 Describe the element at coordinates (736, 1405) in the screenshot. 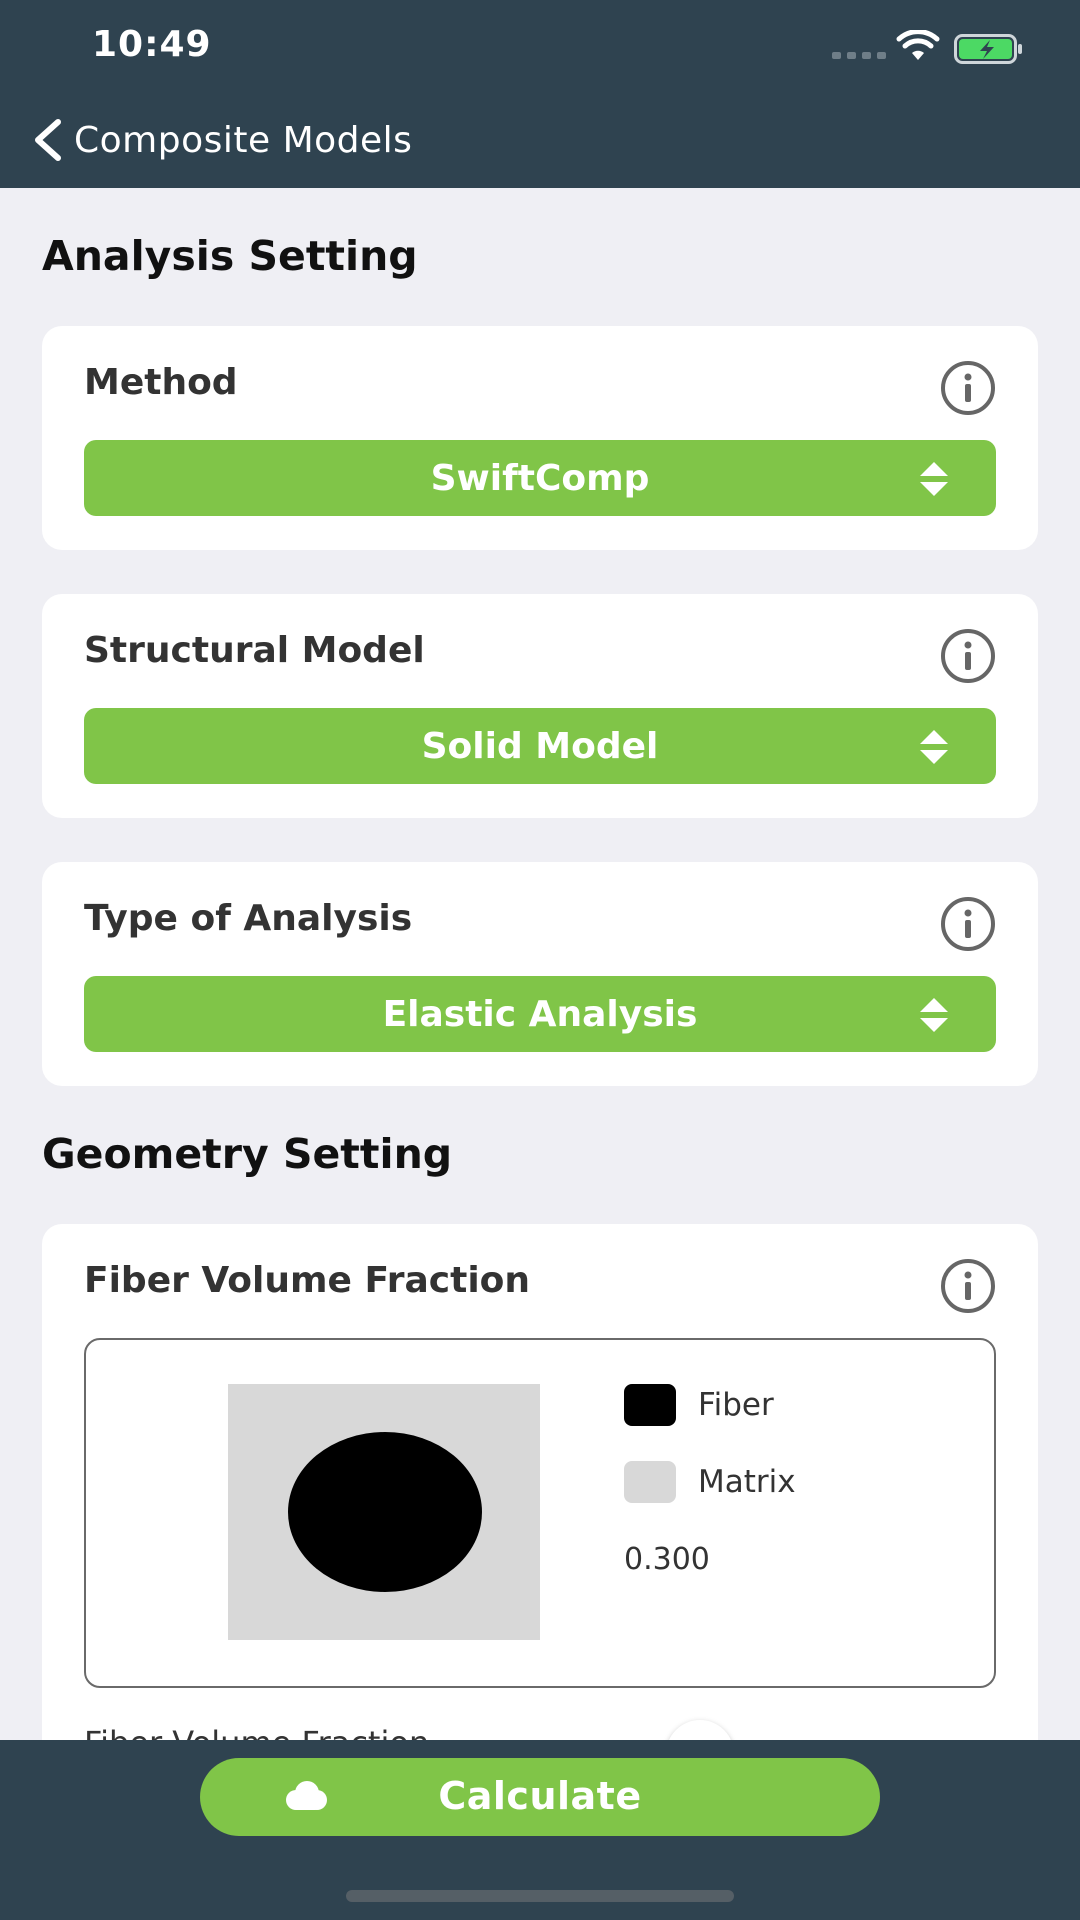

I see `legend-label-fiber: Fiber` at that location.